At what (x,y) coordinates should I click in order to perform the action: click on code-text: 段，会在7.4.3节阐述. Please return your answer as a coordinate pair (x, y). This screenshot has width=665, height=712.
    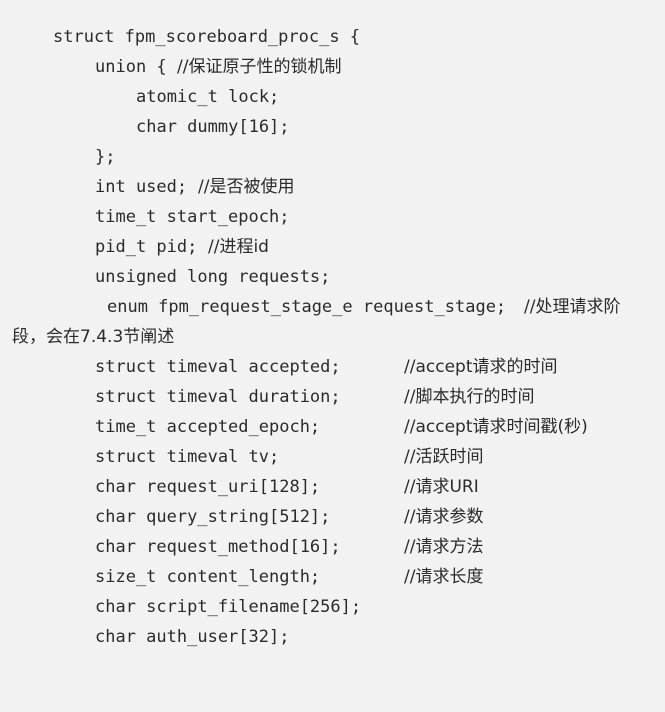
    Looking at the image, I should click on (93, 337).